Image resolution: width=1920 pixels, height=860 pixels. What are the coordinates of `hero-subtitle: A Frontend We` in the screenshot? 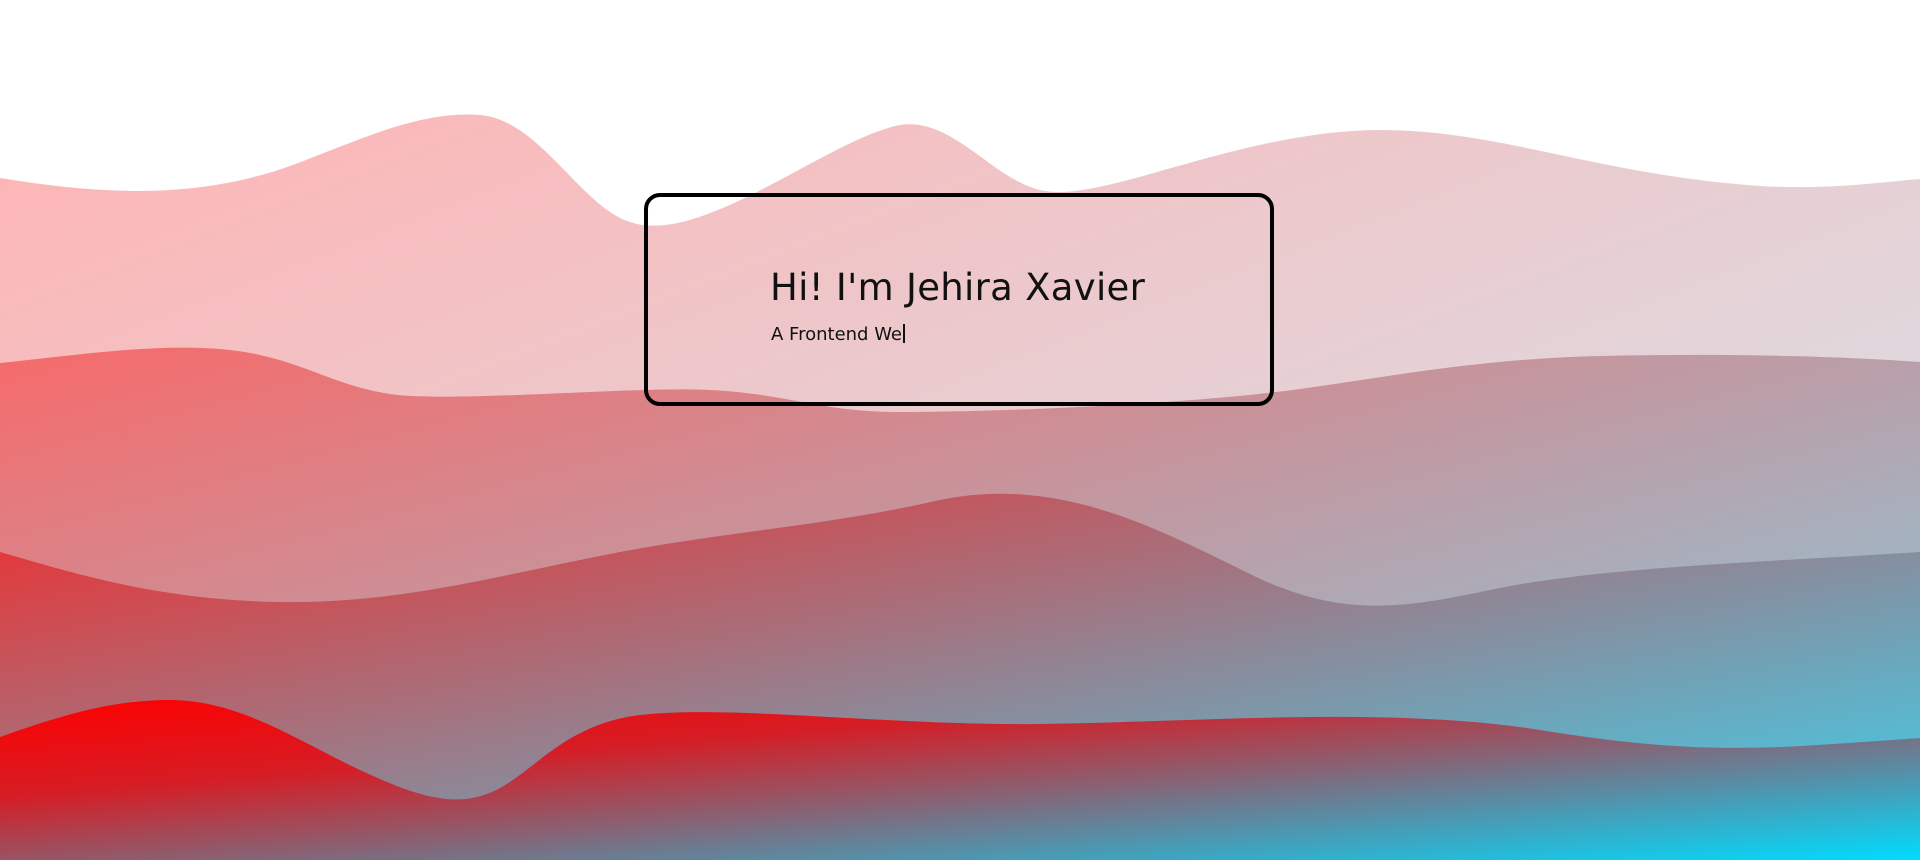 It's located at (838, 334).